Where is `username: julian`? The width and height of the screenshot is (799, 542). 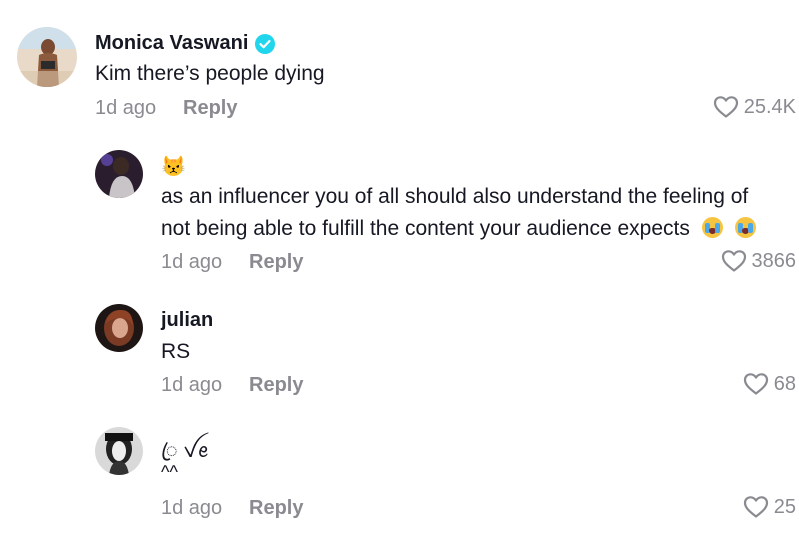
username: julian is located at coordinates (187, 320).